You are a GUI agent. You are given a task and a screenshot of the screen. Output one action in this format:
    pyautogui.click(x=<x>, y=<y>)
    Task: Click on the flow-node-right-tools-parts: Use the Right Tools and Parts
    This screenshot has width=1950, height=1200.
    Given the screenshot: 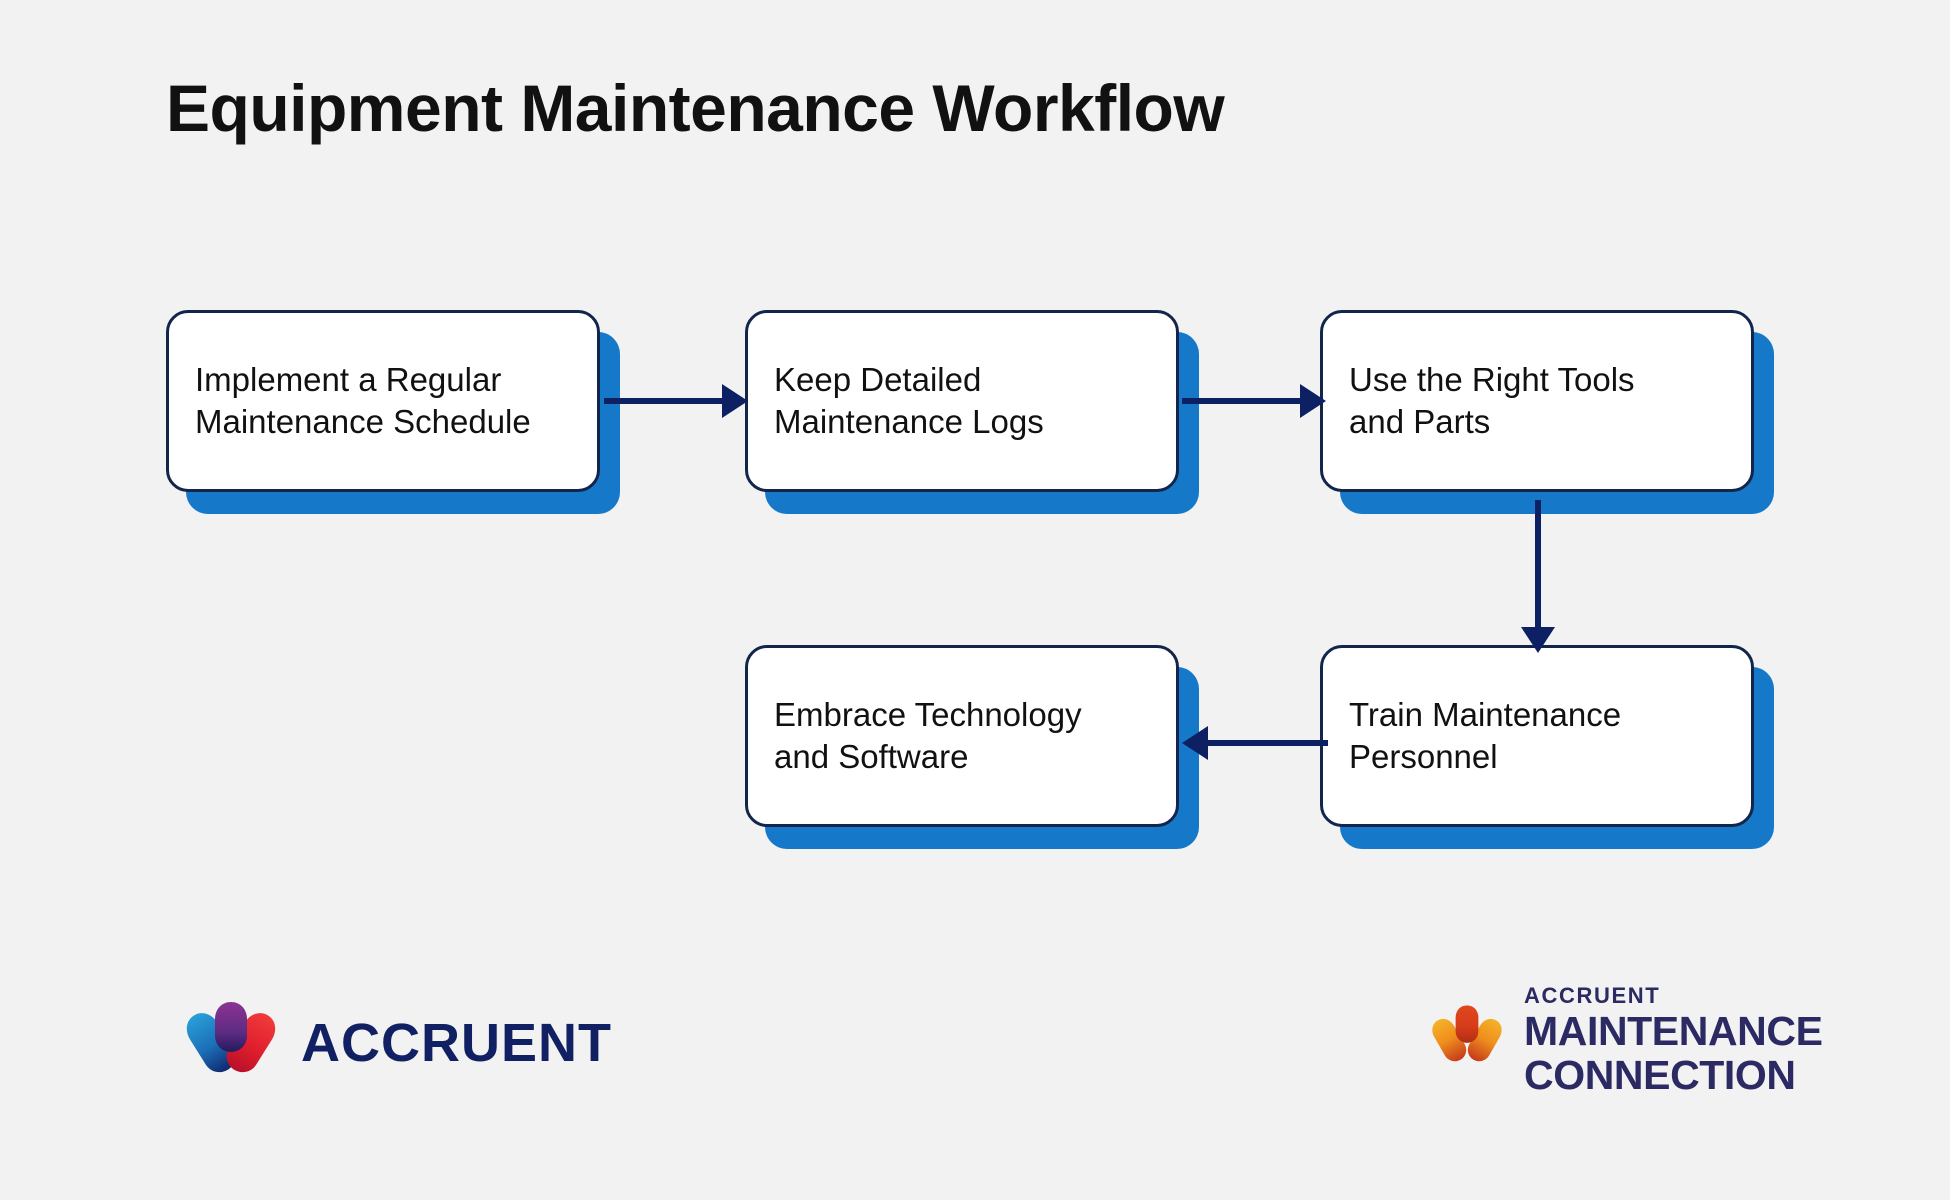 What is the action you would take?
    pyautogui.click(x=1547, y=412)
    